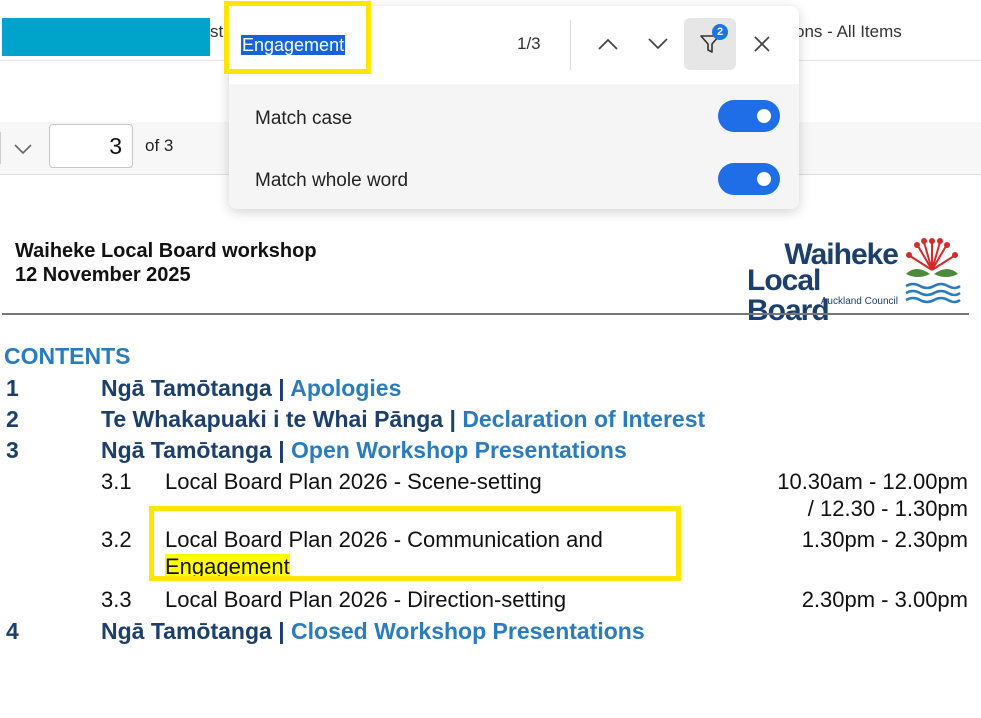 Image resolution: width=981 pixels, height=718 pixels. I want to click on header-rule, so click(485, 314).